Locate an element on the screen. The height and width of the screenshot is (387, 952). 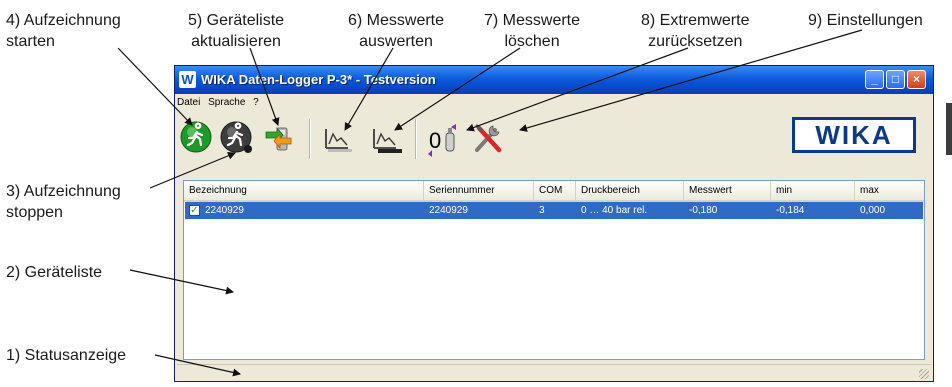
wika-logo: WIKA is located at coordinates (854, 135).